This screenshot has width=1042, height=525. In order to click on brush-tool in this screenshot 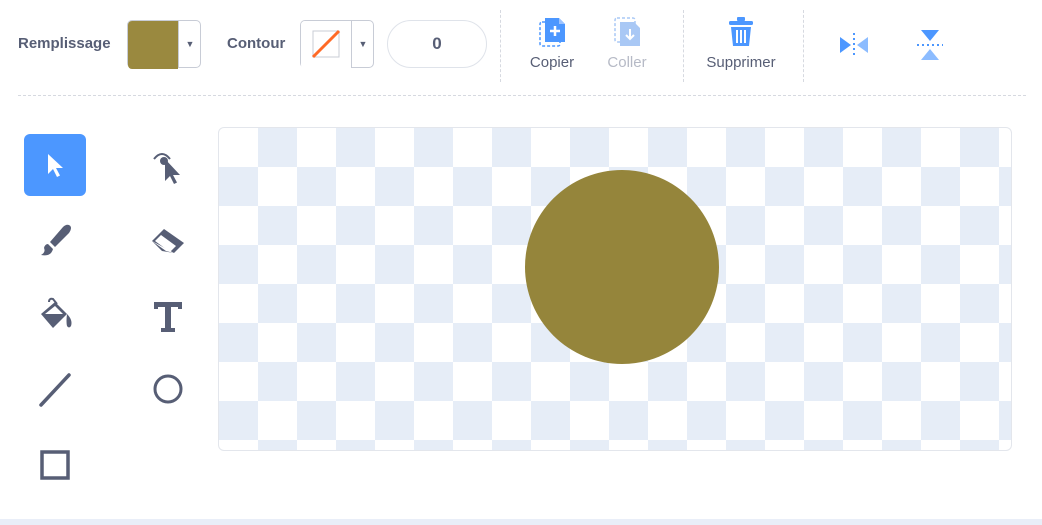, I will do `click(55, 241)`.